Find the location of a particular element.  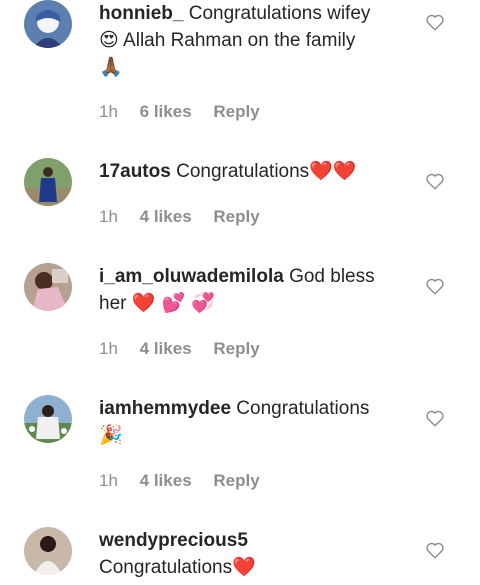

comment-emoji: 🎉 is located at coordinates (111, 435).